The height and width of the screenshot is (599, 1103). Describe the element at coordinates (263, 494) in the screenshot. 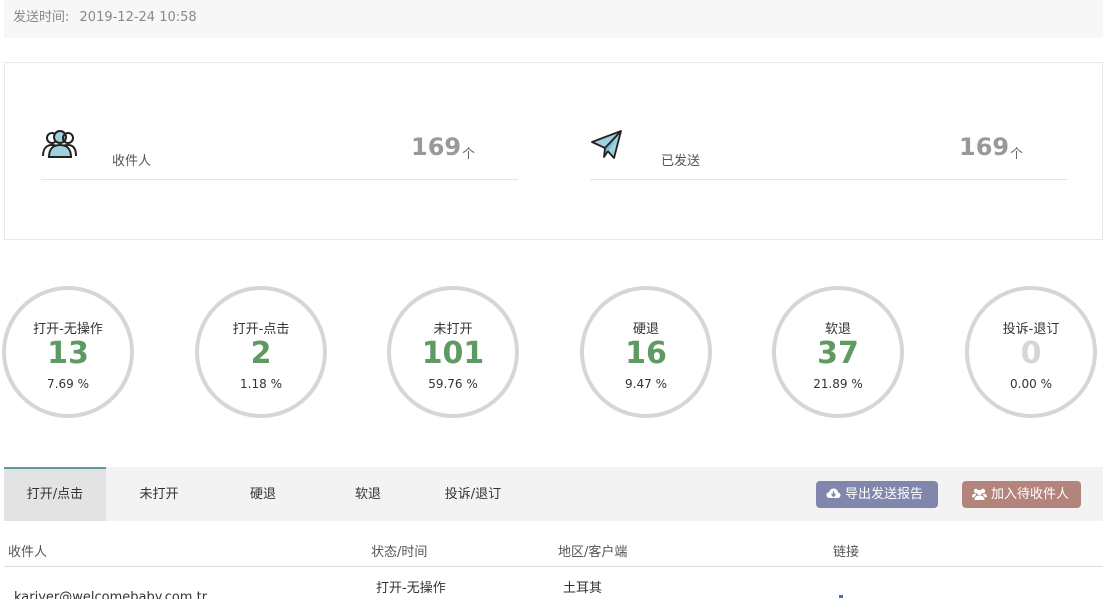

I see `tab-hard-bounce: 硬退` at that location.